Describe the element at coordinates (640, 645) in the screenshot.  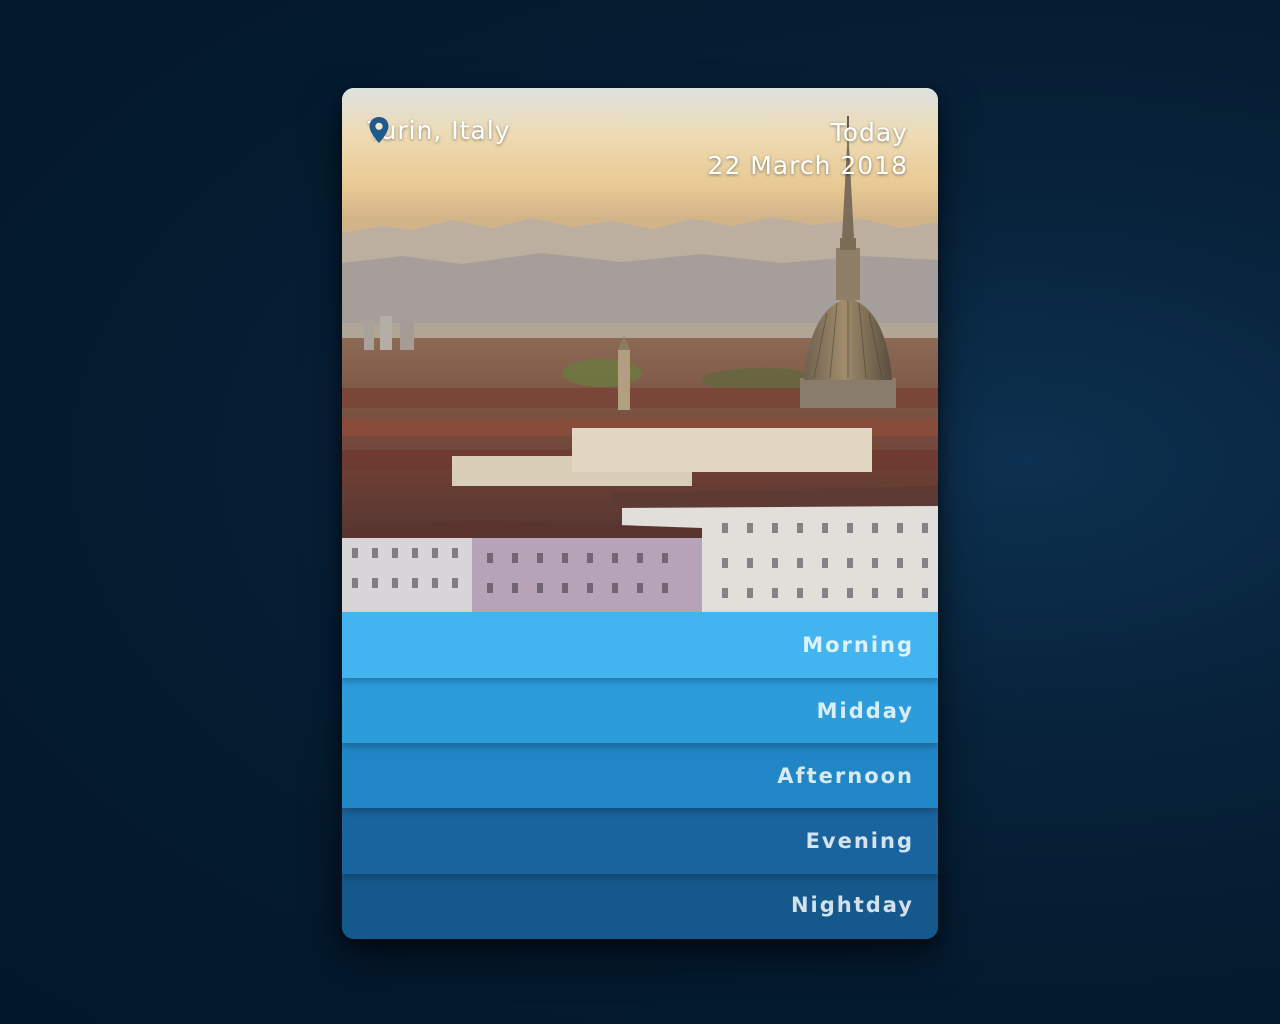
I see `period-morning: Morning` at that location.